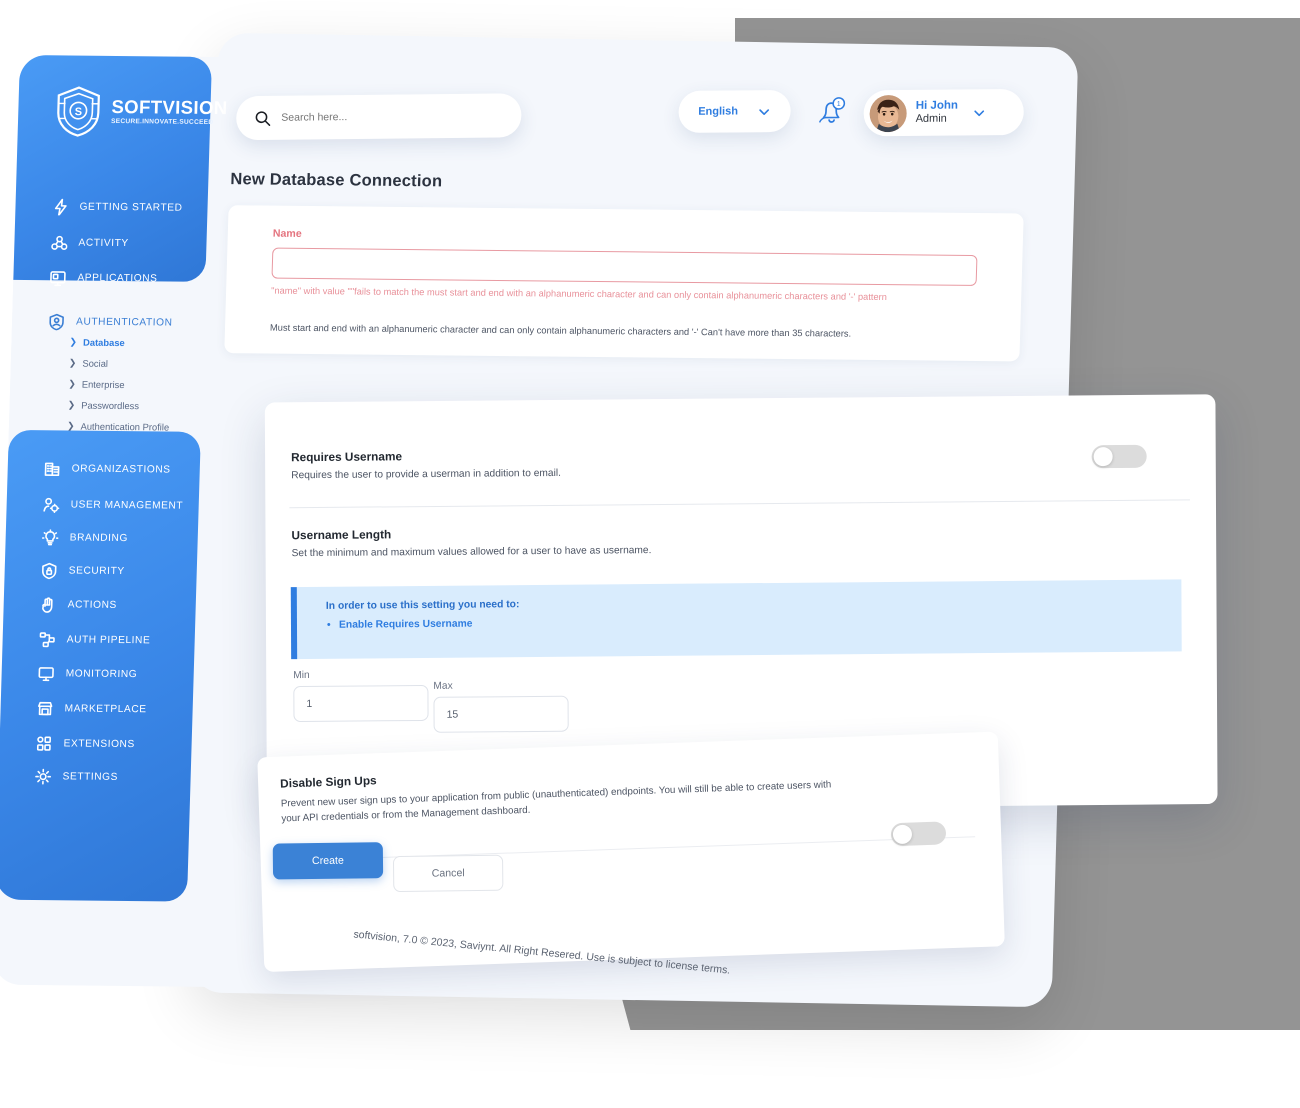 This screenshot has height=1108, width=1300. I want to click on avatar, so click(888, 113).